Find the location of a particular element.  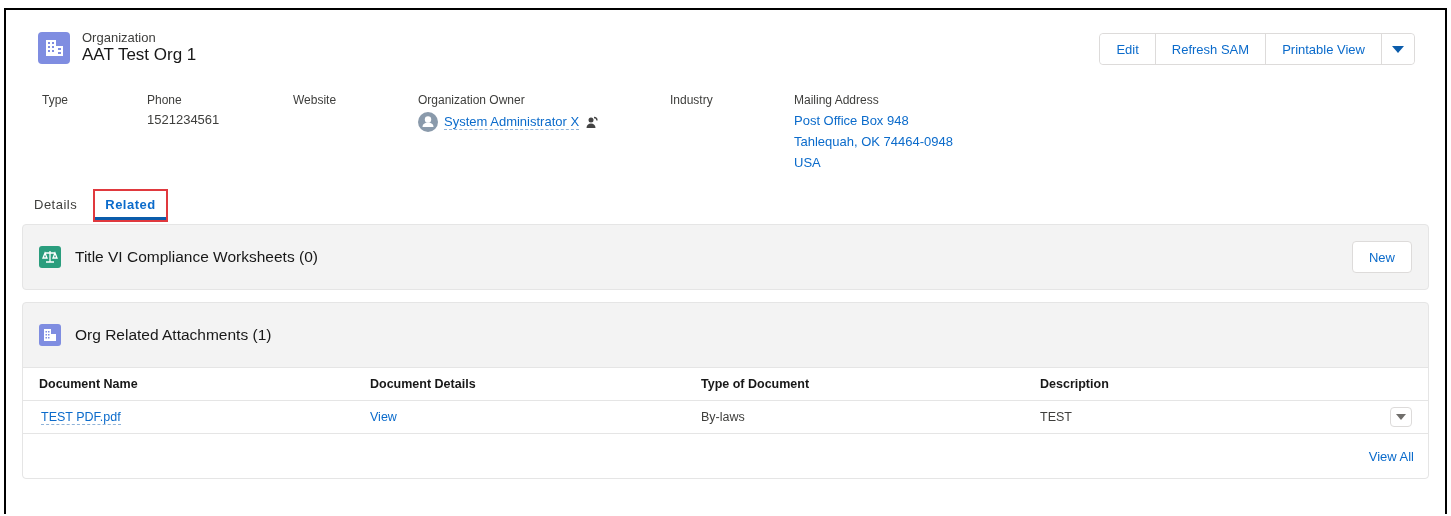

table-link: TEST PDF.pdf is located at coordinates (81, 417).